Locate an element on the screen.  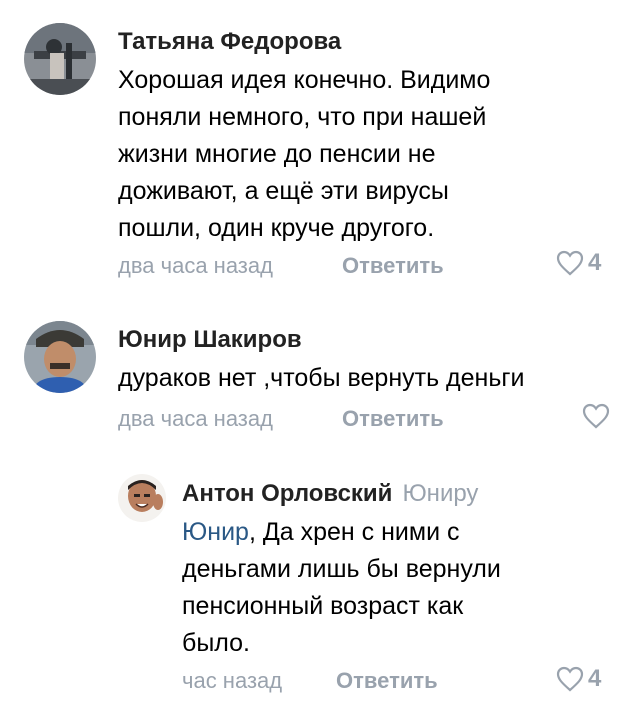
author-name: Антон Орловский Юниру is located at coordinates (330, 494).